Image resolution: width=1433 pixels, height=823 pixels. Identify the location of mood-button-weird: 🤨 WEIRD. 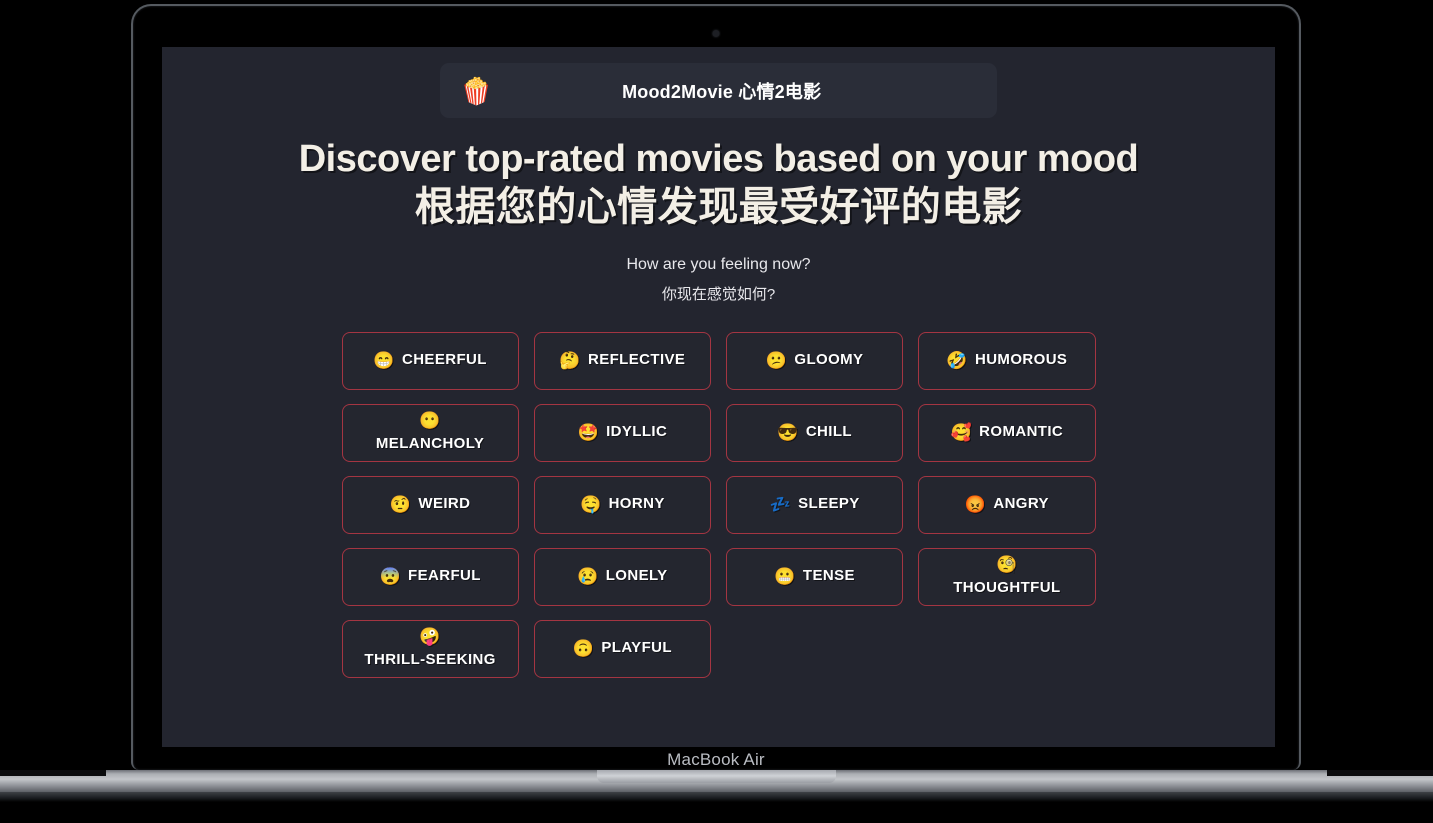
(430, 504).